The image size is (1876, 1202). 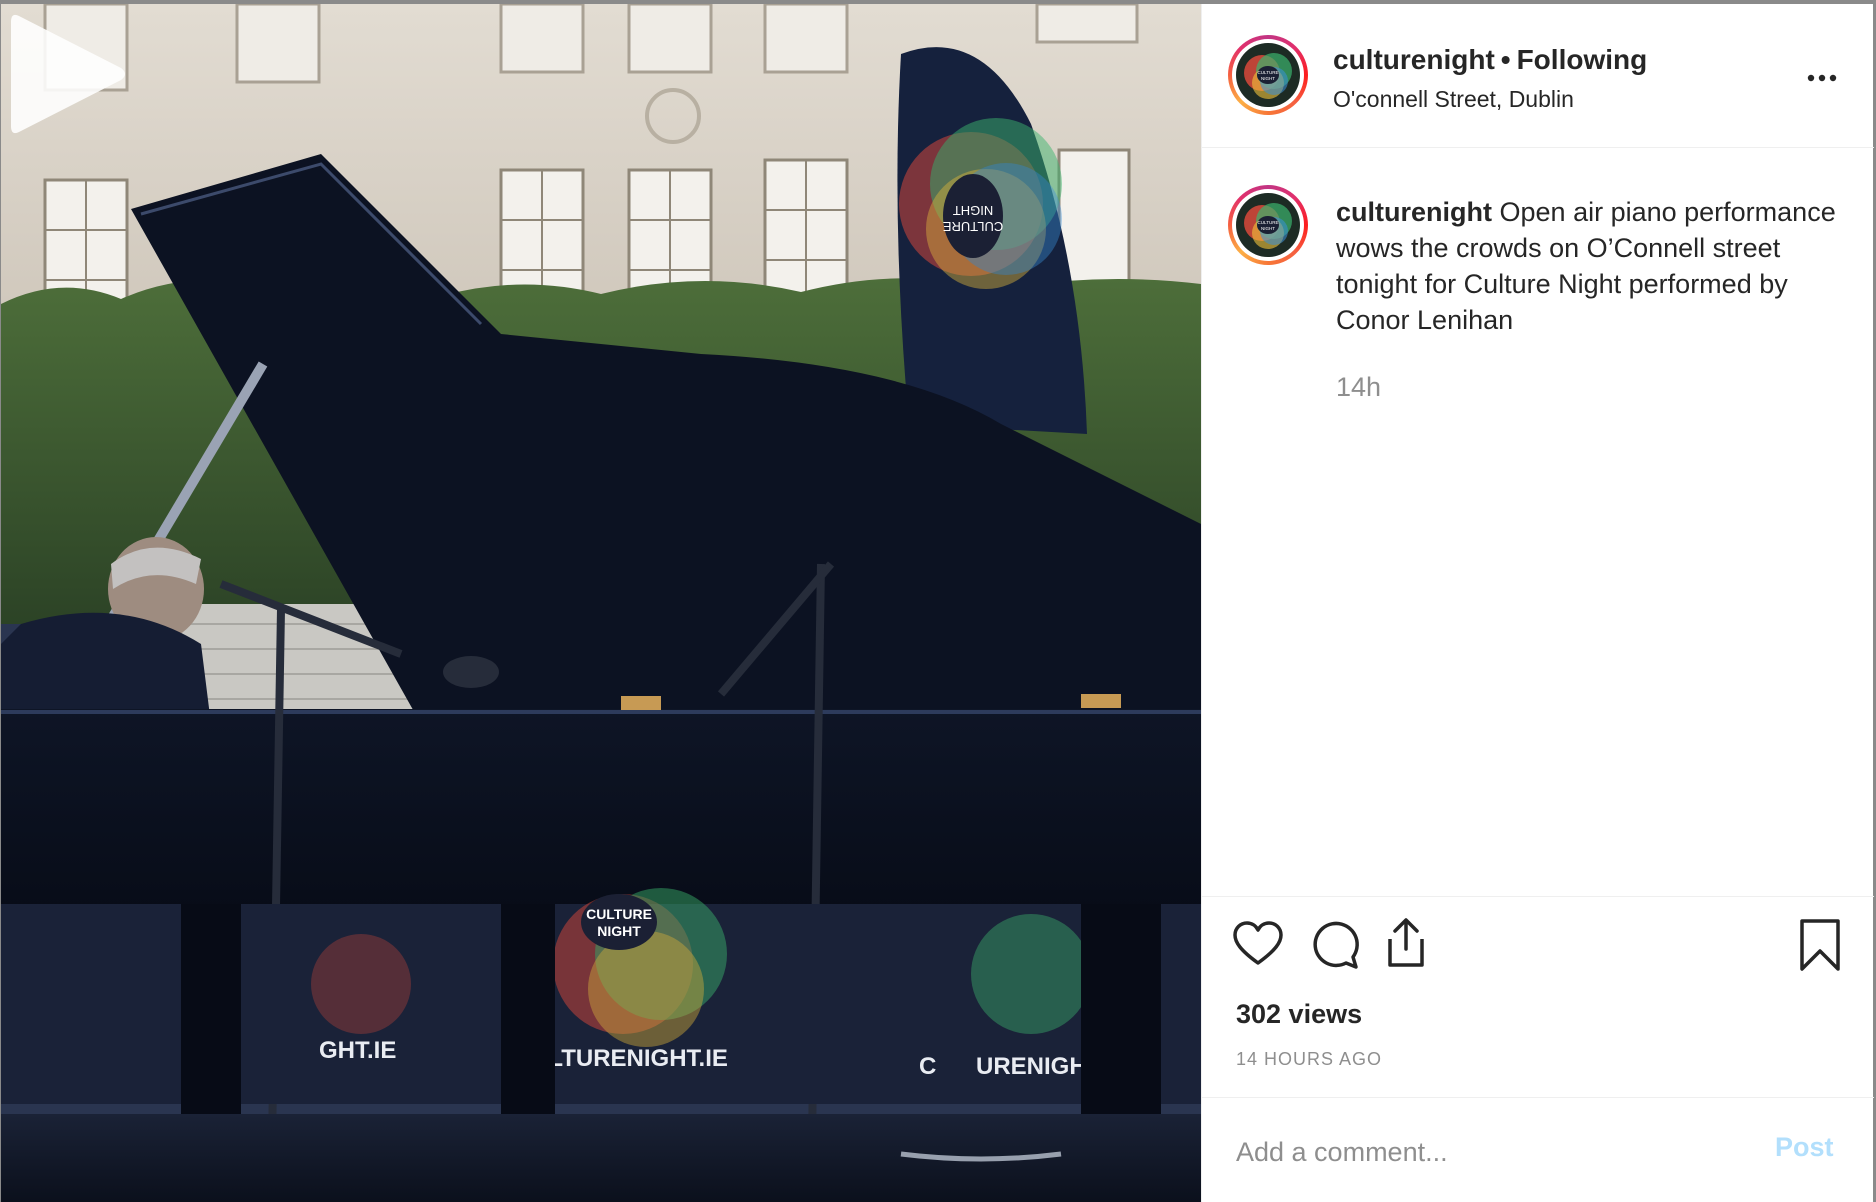 I want to click on play-icon, so click(x=66, y=74).